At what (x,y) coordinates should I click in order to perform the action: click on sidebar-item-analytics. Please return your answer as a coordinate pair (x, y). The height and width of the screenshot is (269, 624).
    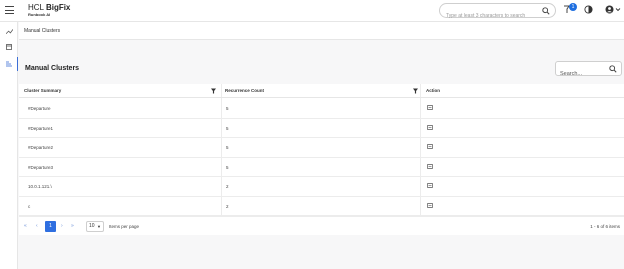
    Looking at the image, I should click on (9, 32).